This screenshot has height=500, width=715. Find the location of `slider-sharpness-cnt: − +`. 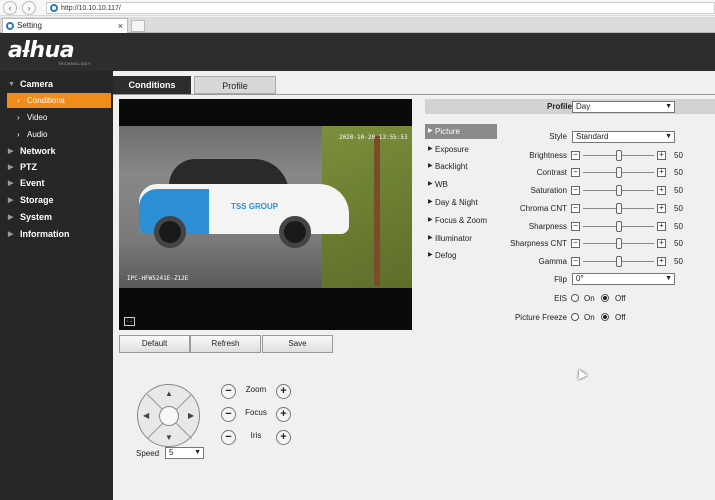

slider-sharpness-cnt: − + is located at coordinates (618, 243).